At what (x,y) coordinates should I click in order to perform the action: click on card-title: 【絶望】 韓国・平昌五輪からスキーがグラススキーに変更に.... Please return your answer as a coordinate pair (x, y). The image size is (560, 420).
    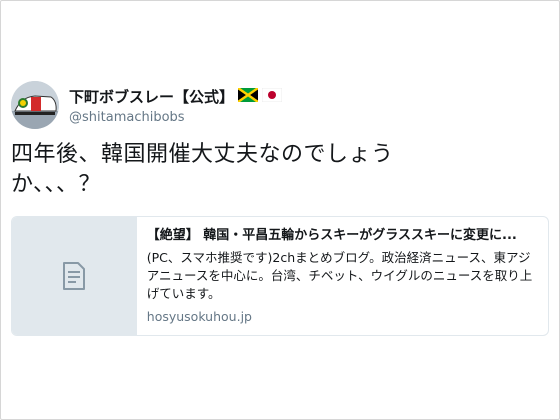
    Looking at the image, I should click on (342, 236).